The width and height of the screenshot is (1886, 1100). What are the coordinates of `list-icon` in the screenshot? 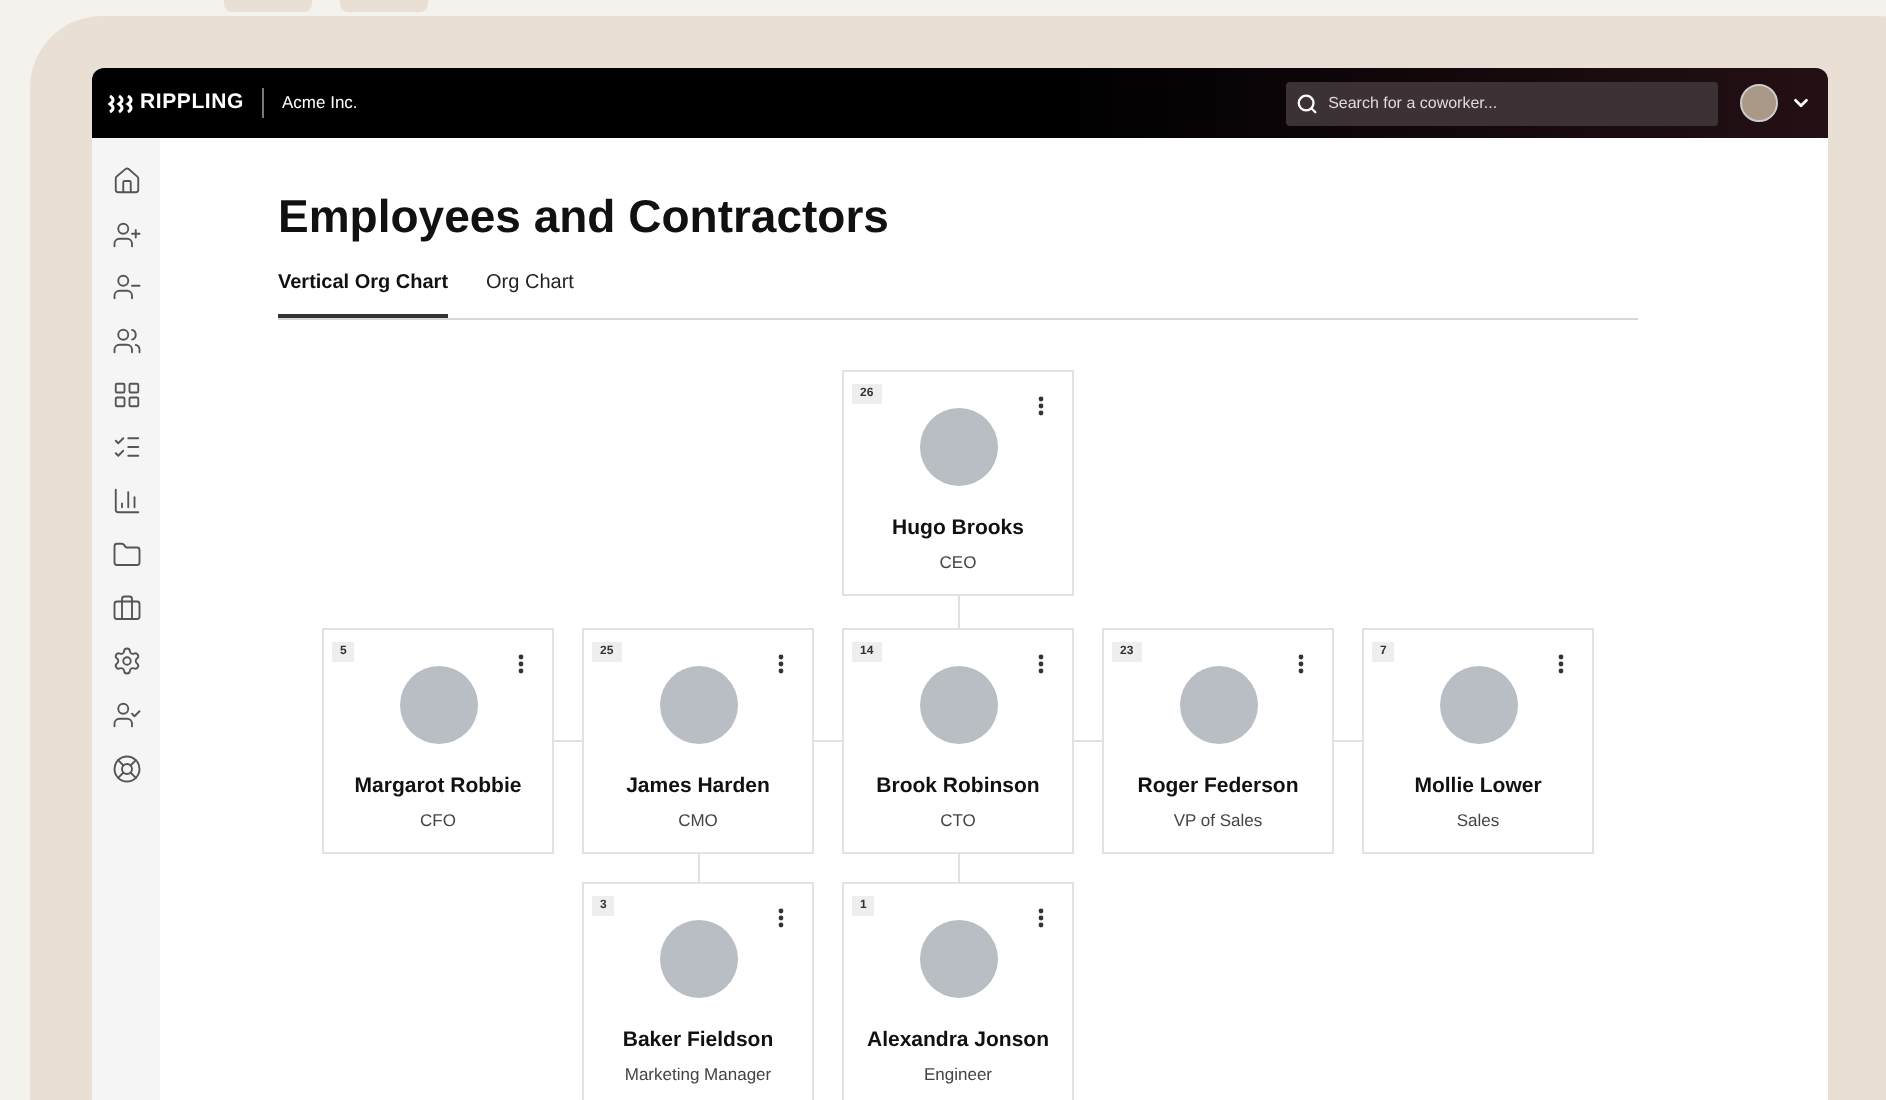 It's located at (126, 447).